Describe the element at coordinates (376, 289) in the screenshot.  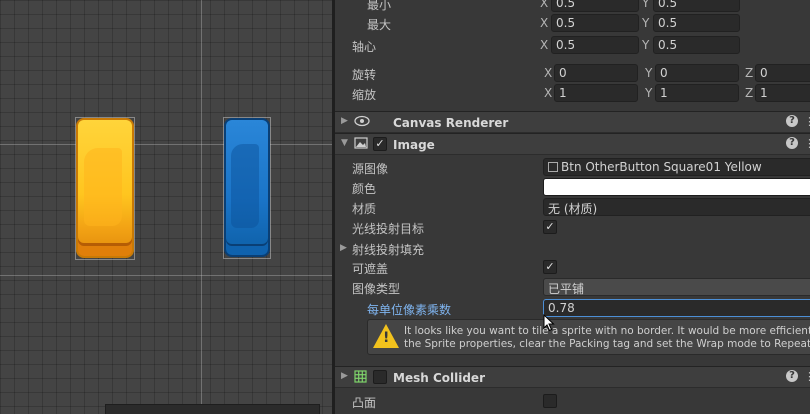
I see `image-type-label: 图像类型` at that location.